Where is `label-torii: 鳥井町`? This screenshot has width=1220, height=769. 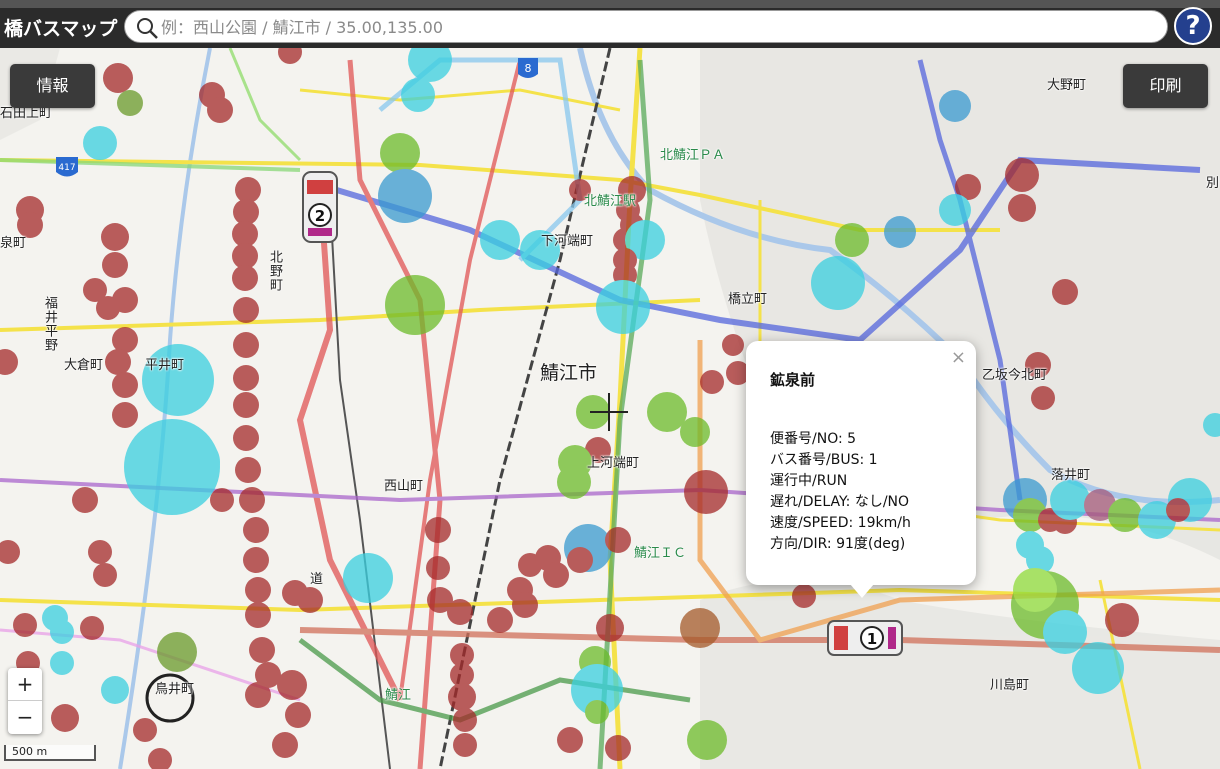
label-torii: 鳥井町 is located at coordinates (175, 689).